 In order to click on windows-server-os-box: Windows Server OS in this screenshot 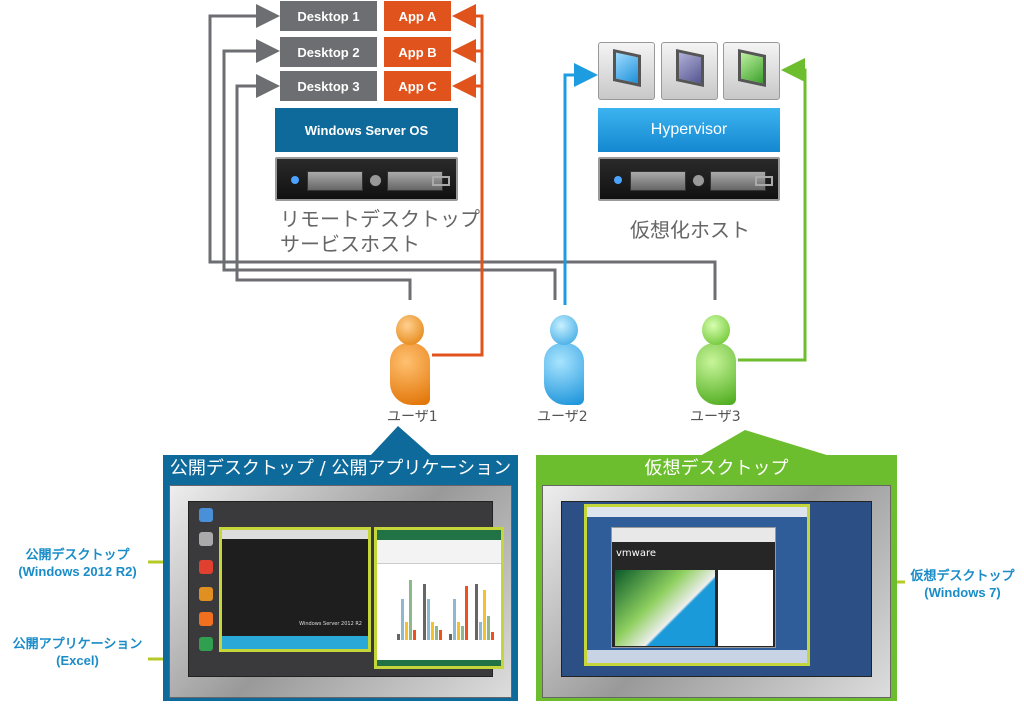, I will do `click(366, 130)`.